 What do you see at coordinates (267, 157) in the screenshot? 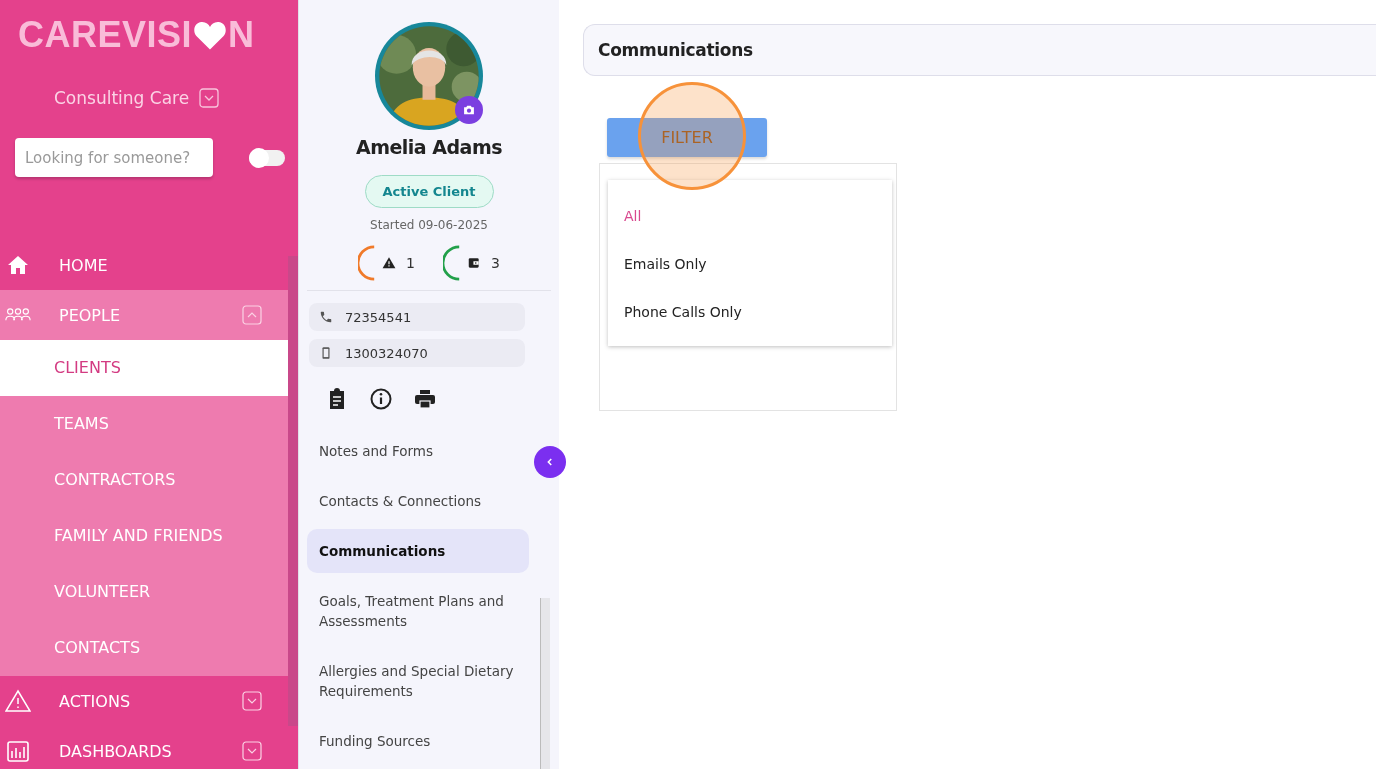
I see `toggle-switch` at bounding box center [267, 157].